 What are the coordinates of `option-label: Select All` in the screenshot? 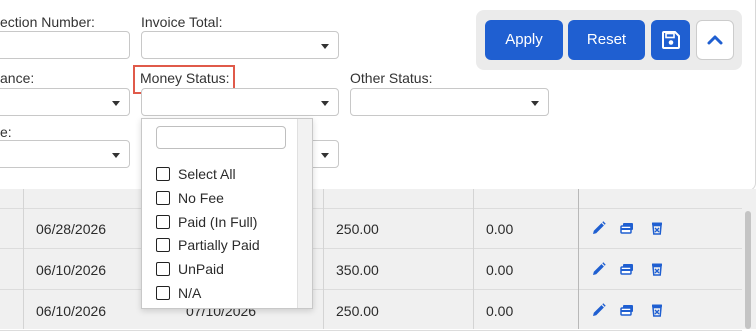 It's located at (207, 174).